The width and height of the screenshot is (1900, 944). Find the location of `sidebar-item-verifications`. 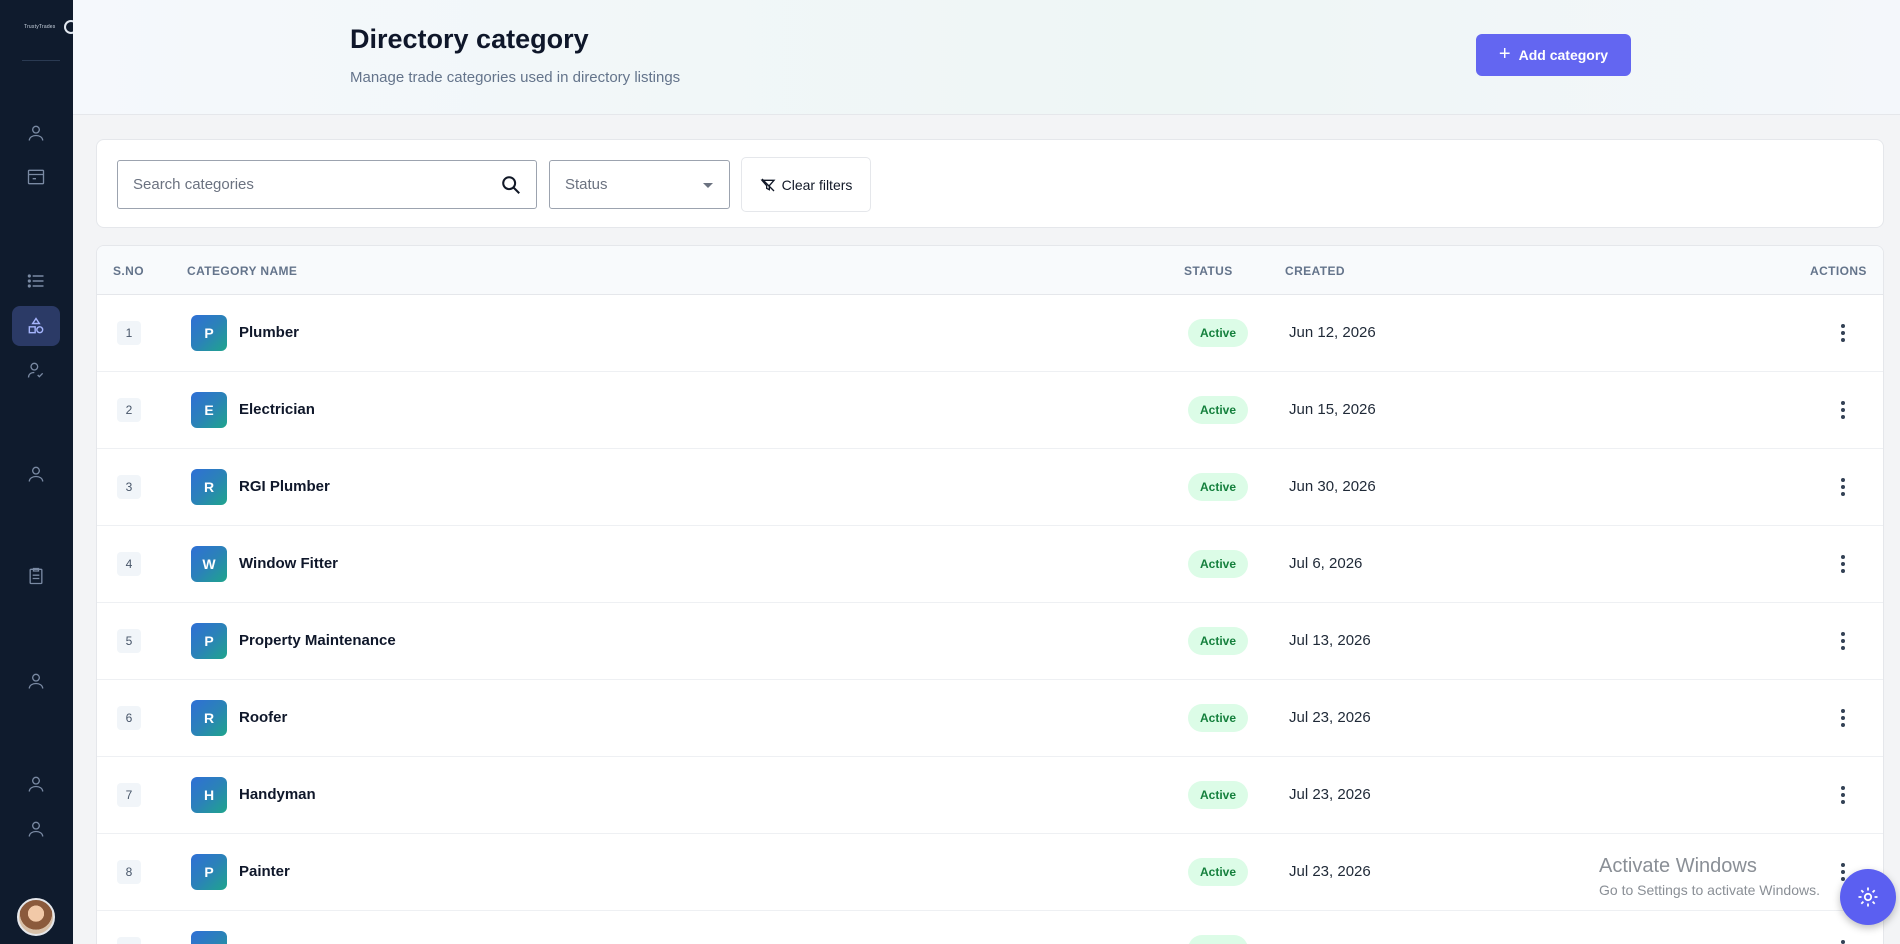

sidebar-item-verifications is located at coordinates (36, 370).